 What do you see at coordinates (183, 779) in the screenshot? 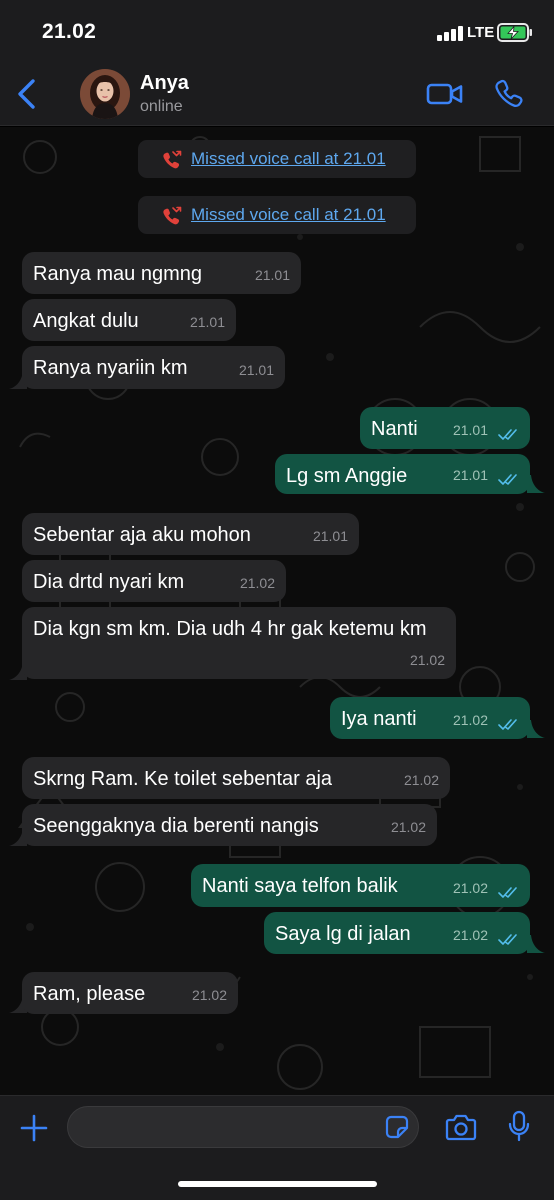
I see `message-text: Skrng Ram. Ke toilet sebentar aja` at bounding box center [183, 779].